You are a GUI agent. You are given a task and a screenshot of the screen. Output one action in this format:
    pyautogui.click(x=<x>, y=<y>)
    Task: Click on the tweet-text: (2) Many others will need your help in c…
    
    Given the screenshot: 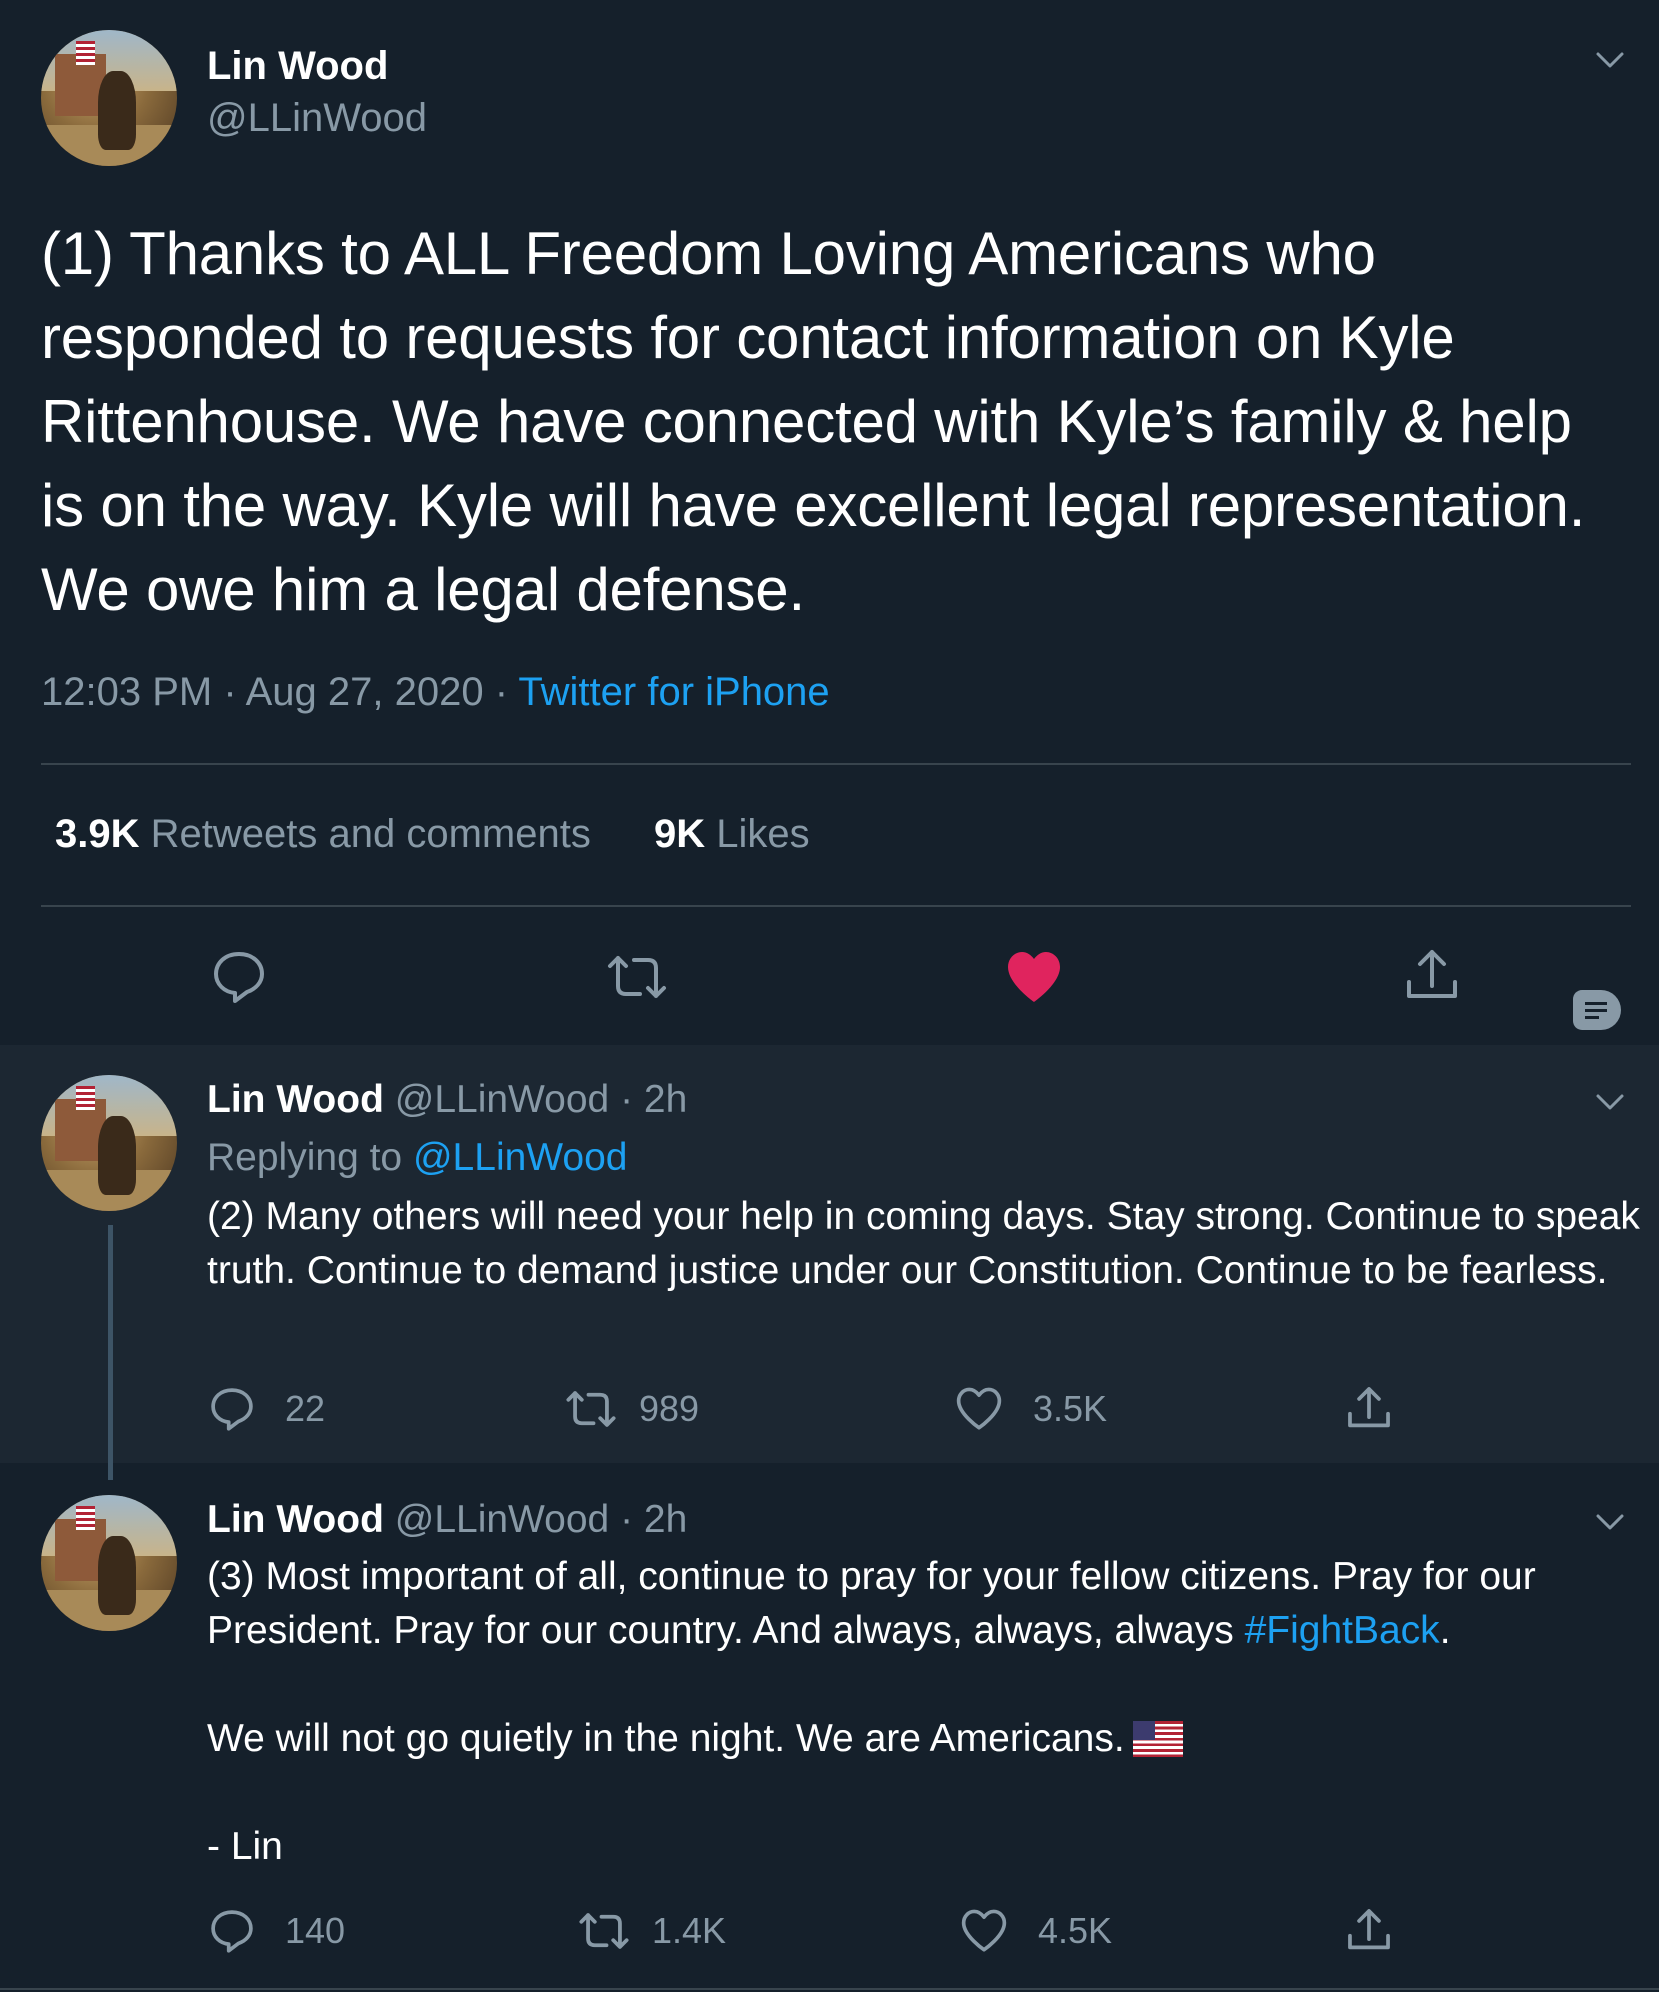 What is the action you would take?
    pyautogui.click(x=923, y=1243)
    